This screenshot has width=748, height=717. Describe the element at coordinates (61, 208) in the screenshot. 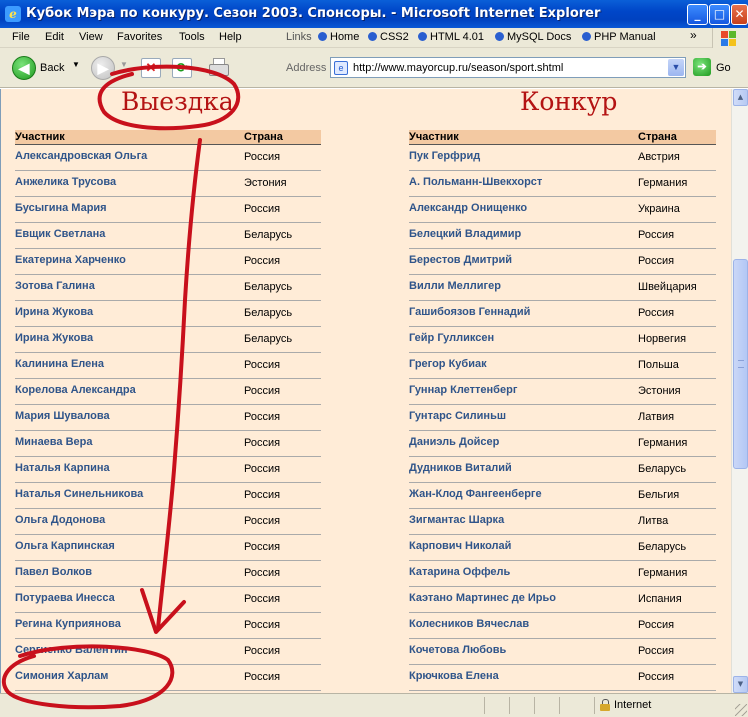

I see `participant-link: Бусыгина Мария` at that location.